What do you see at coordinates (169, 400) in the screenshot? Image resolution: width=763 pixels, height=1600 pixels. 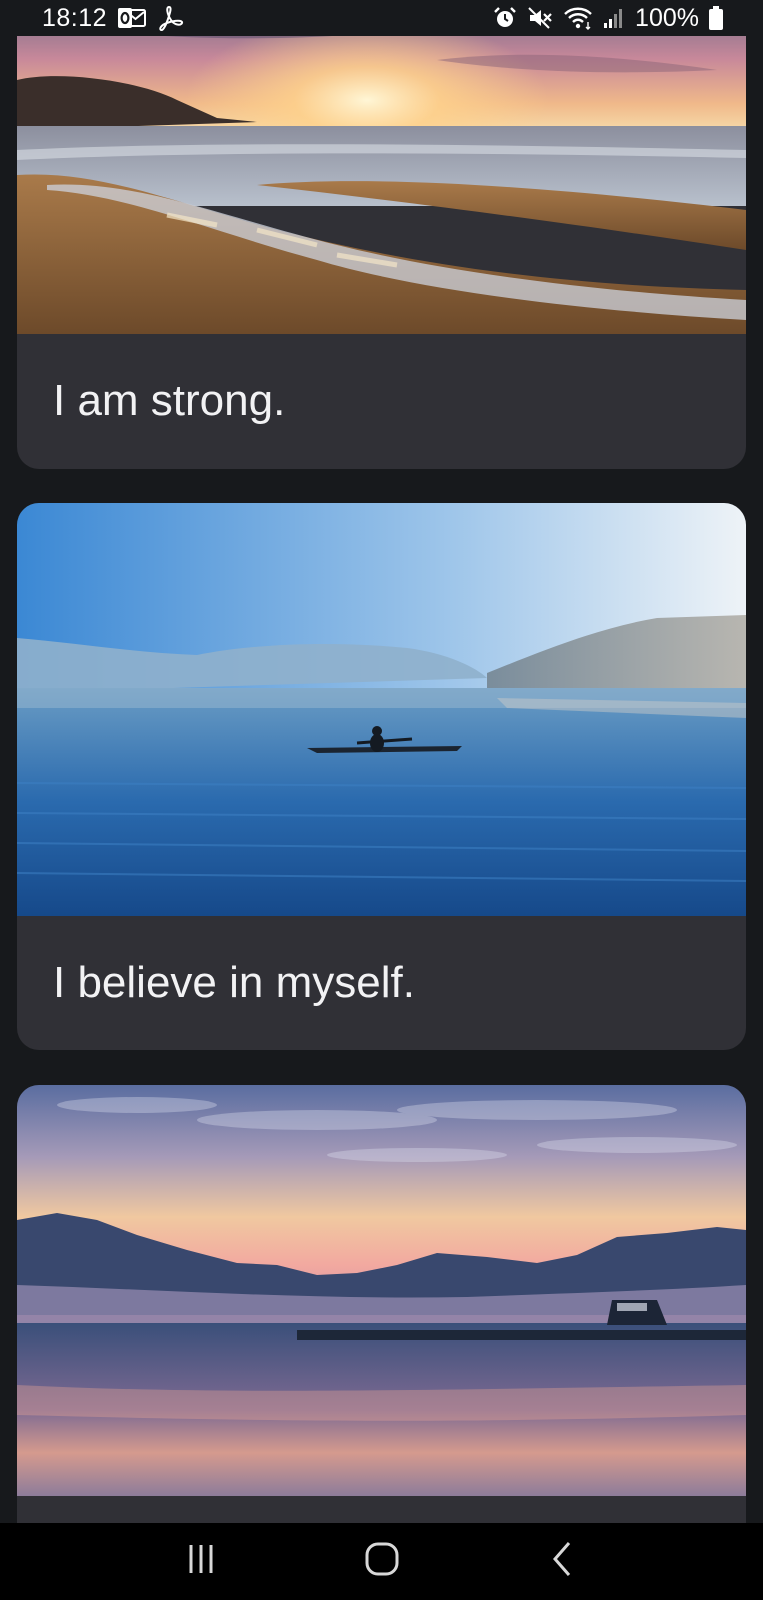 I see `affirmation-text: I am strong.` at bounding box center [169, 400].